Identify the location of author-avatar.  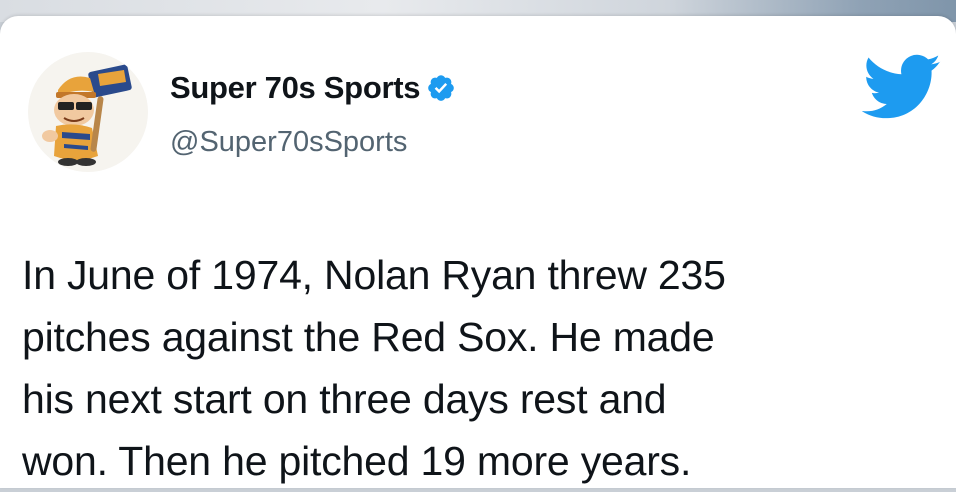
(88, 112).